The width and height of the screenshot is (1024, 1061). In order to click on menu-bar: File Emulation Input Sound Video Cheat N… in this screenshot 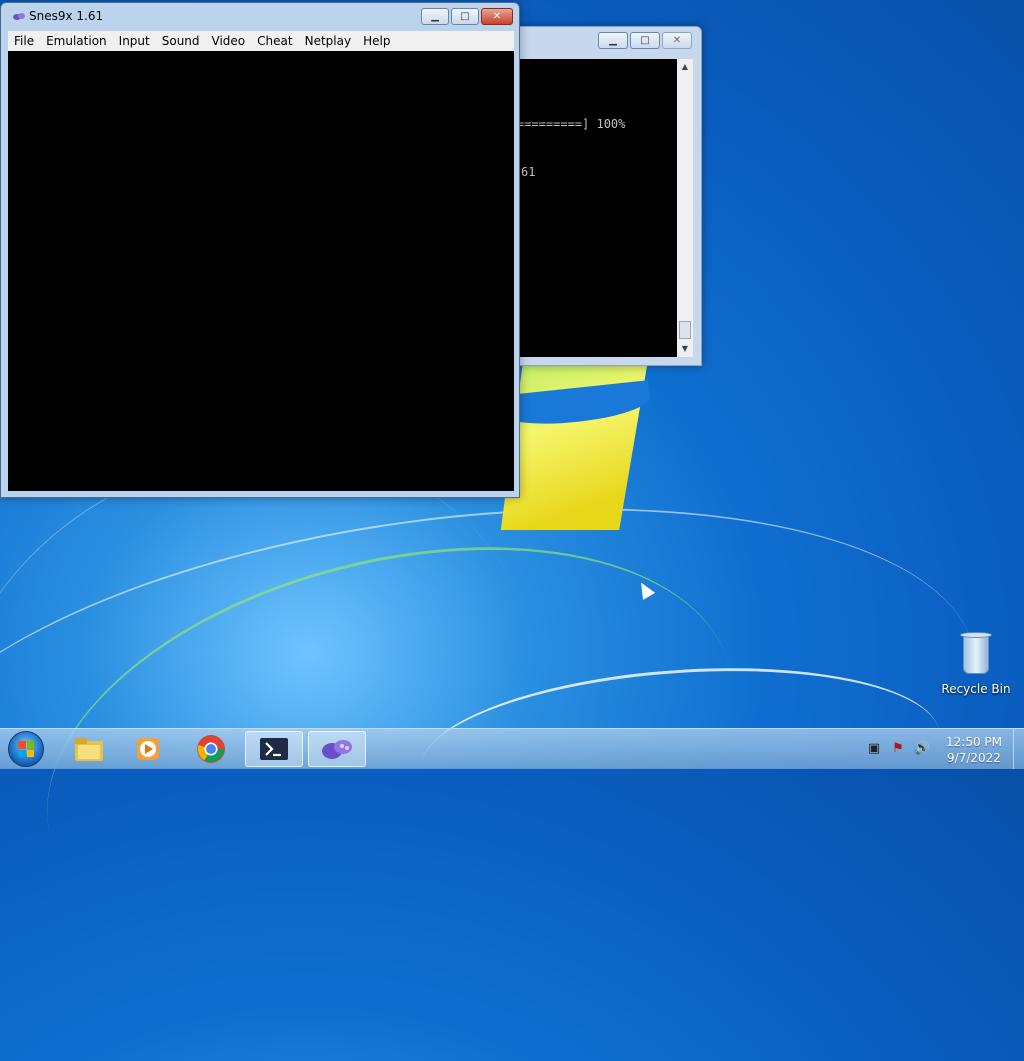, I will do `click(261, 41)`.